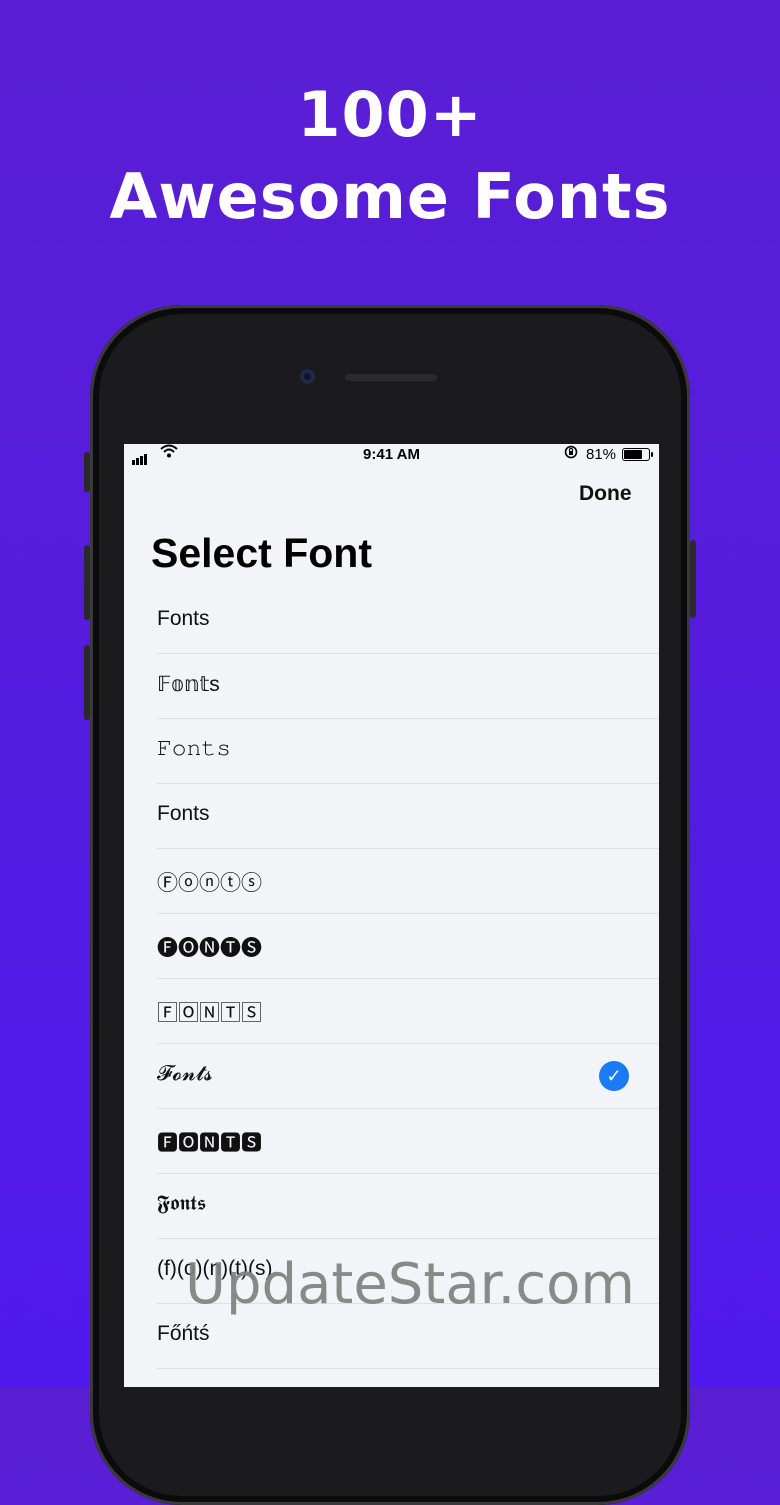  I want to click on battery-percent: 81%, so click(601, 454).